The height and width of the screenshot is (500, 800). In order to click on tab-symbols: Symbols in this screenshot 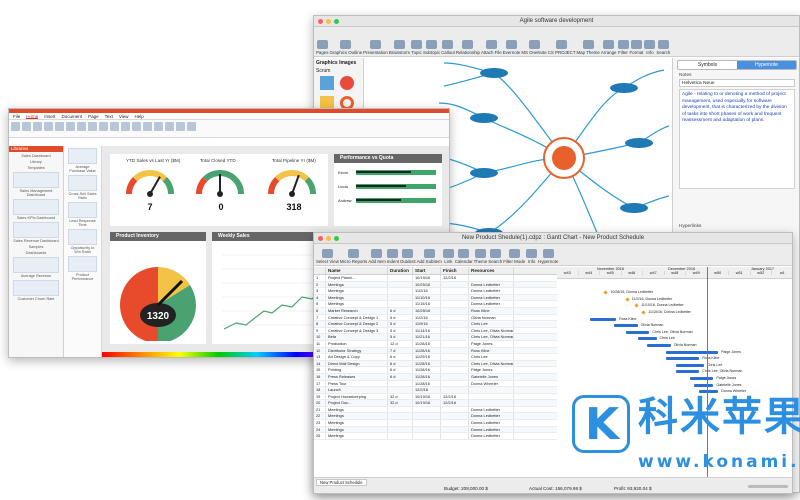, I will do `click(707, 65)`.